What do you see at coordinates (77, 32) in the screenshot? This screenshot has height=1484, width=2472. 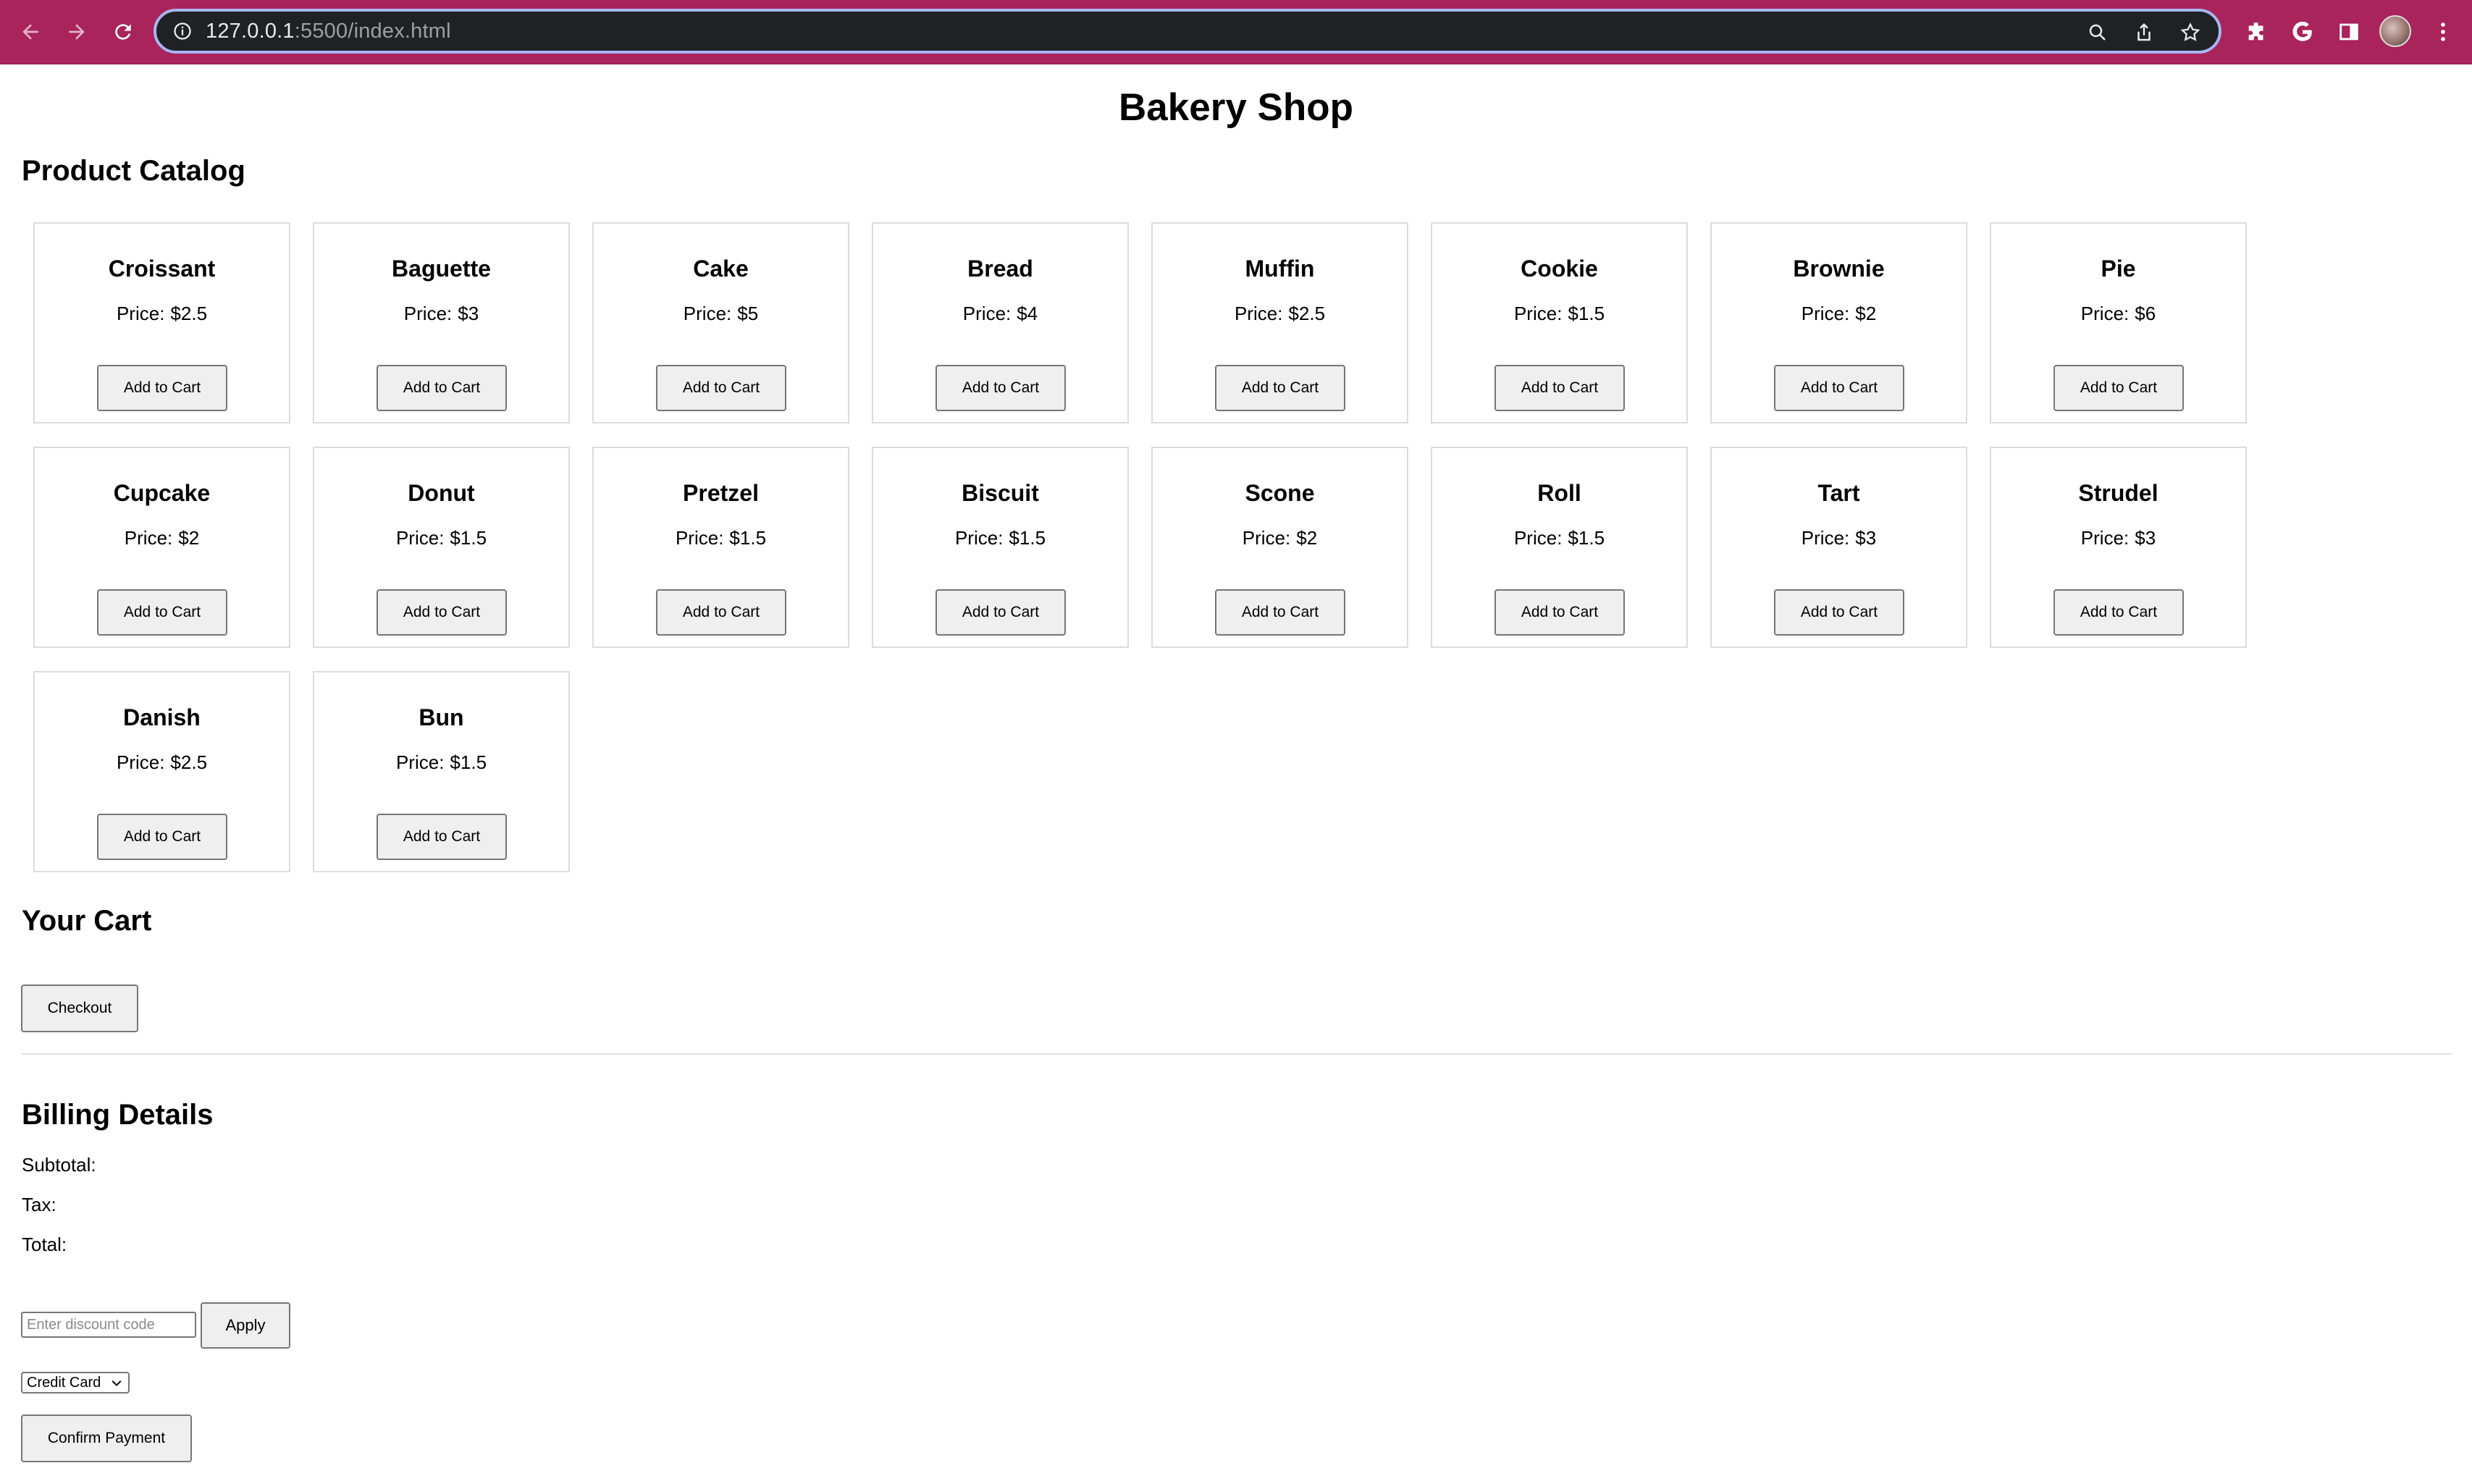 I see `forward-arrow-icon` at bounding box center [77, 32].